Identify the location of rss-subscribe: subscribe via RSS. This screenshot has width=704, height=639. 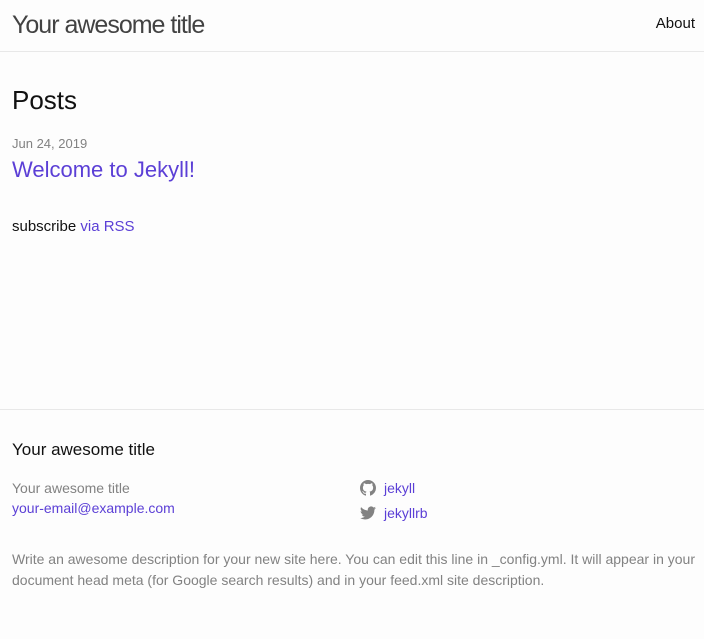
(73, 227).